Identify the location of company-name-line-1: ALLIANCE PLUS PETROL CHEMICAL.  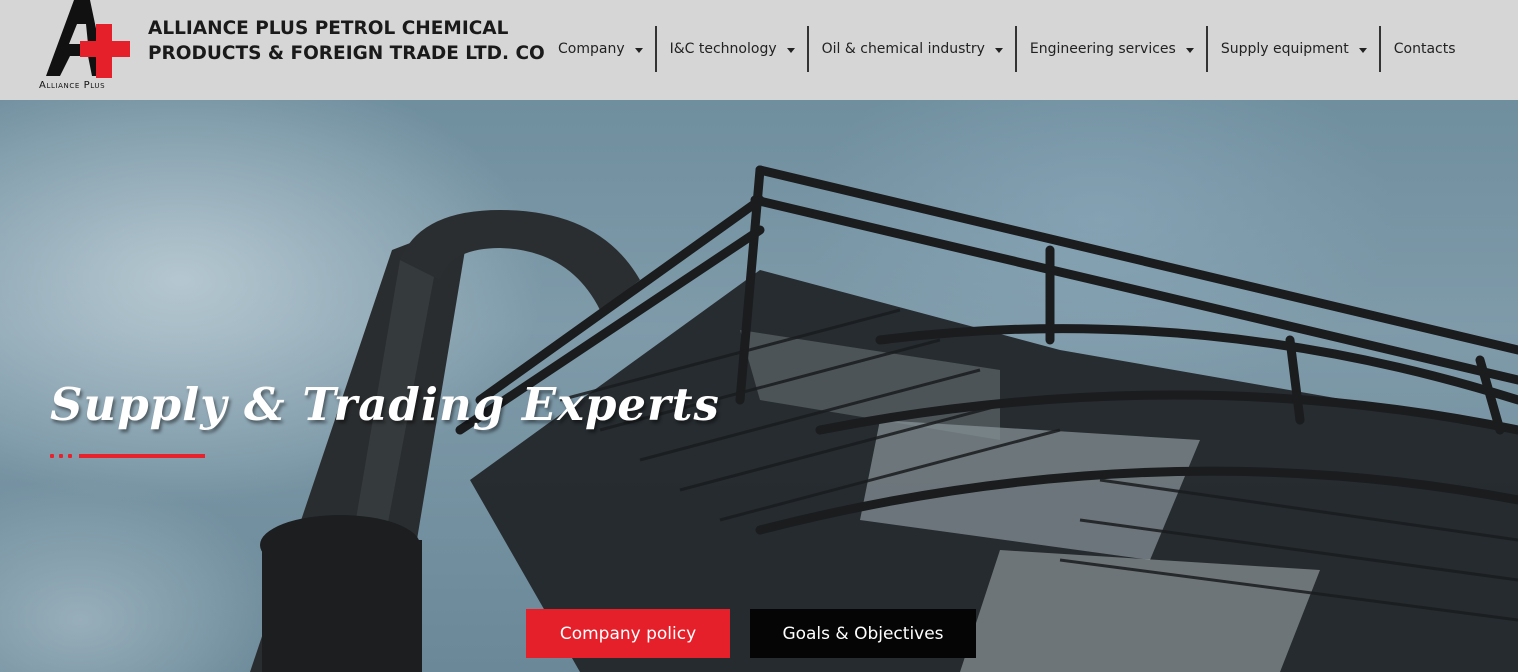
(328, 28).